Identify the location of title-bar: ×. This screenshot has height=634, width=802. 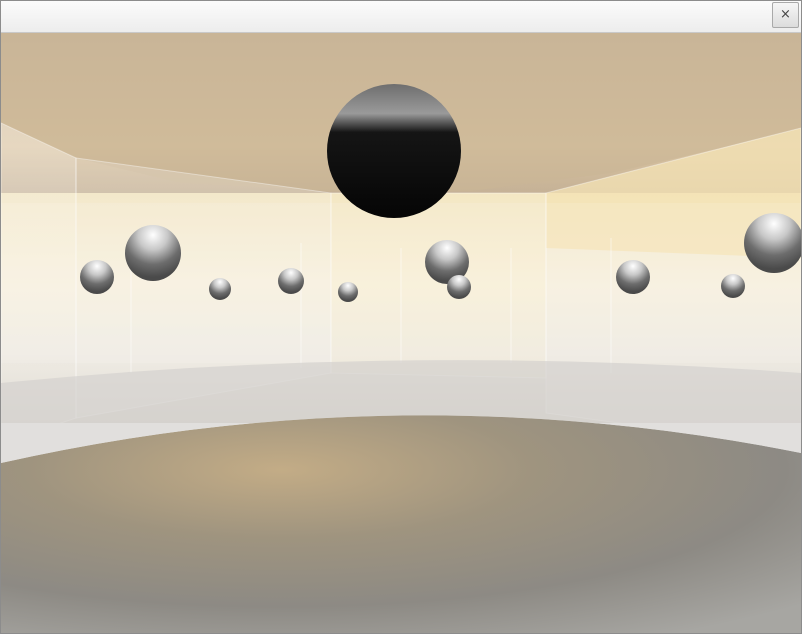
(401, 17).